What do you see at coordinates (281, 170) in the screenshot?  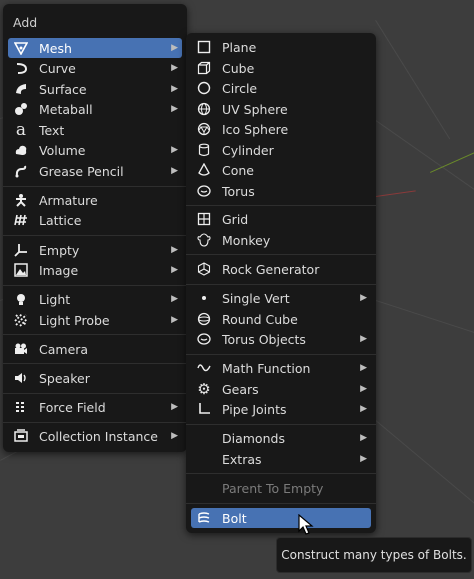 I see `menu-item-cone: Cone` at bounding box center [281, 170].